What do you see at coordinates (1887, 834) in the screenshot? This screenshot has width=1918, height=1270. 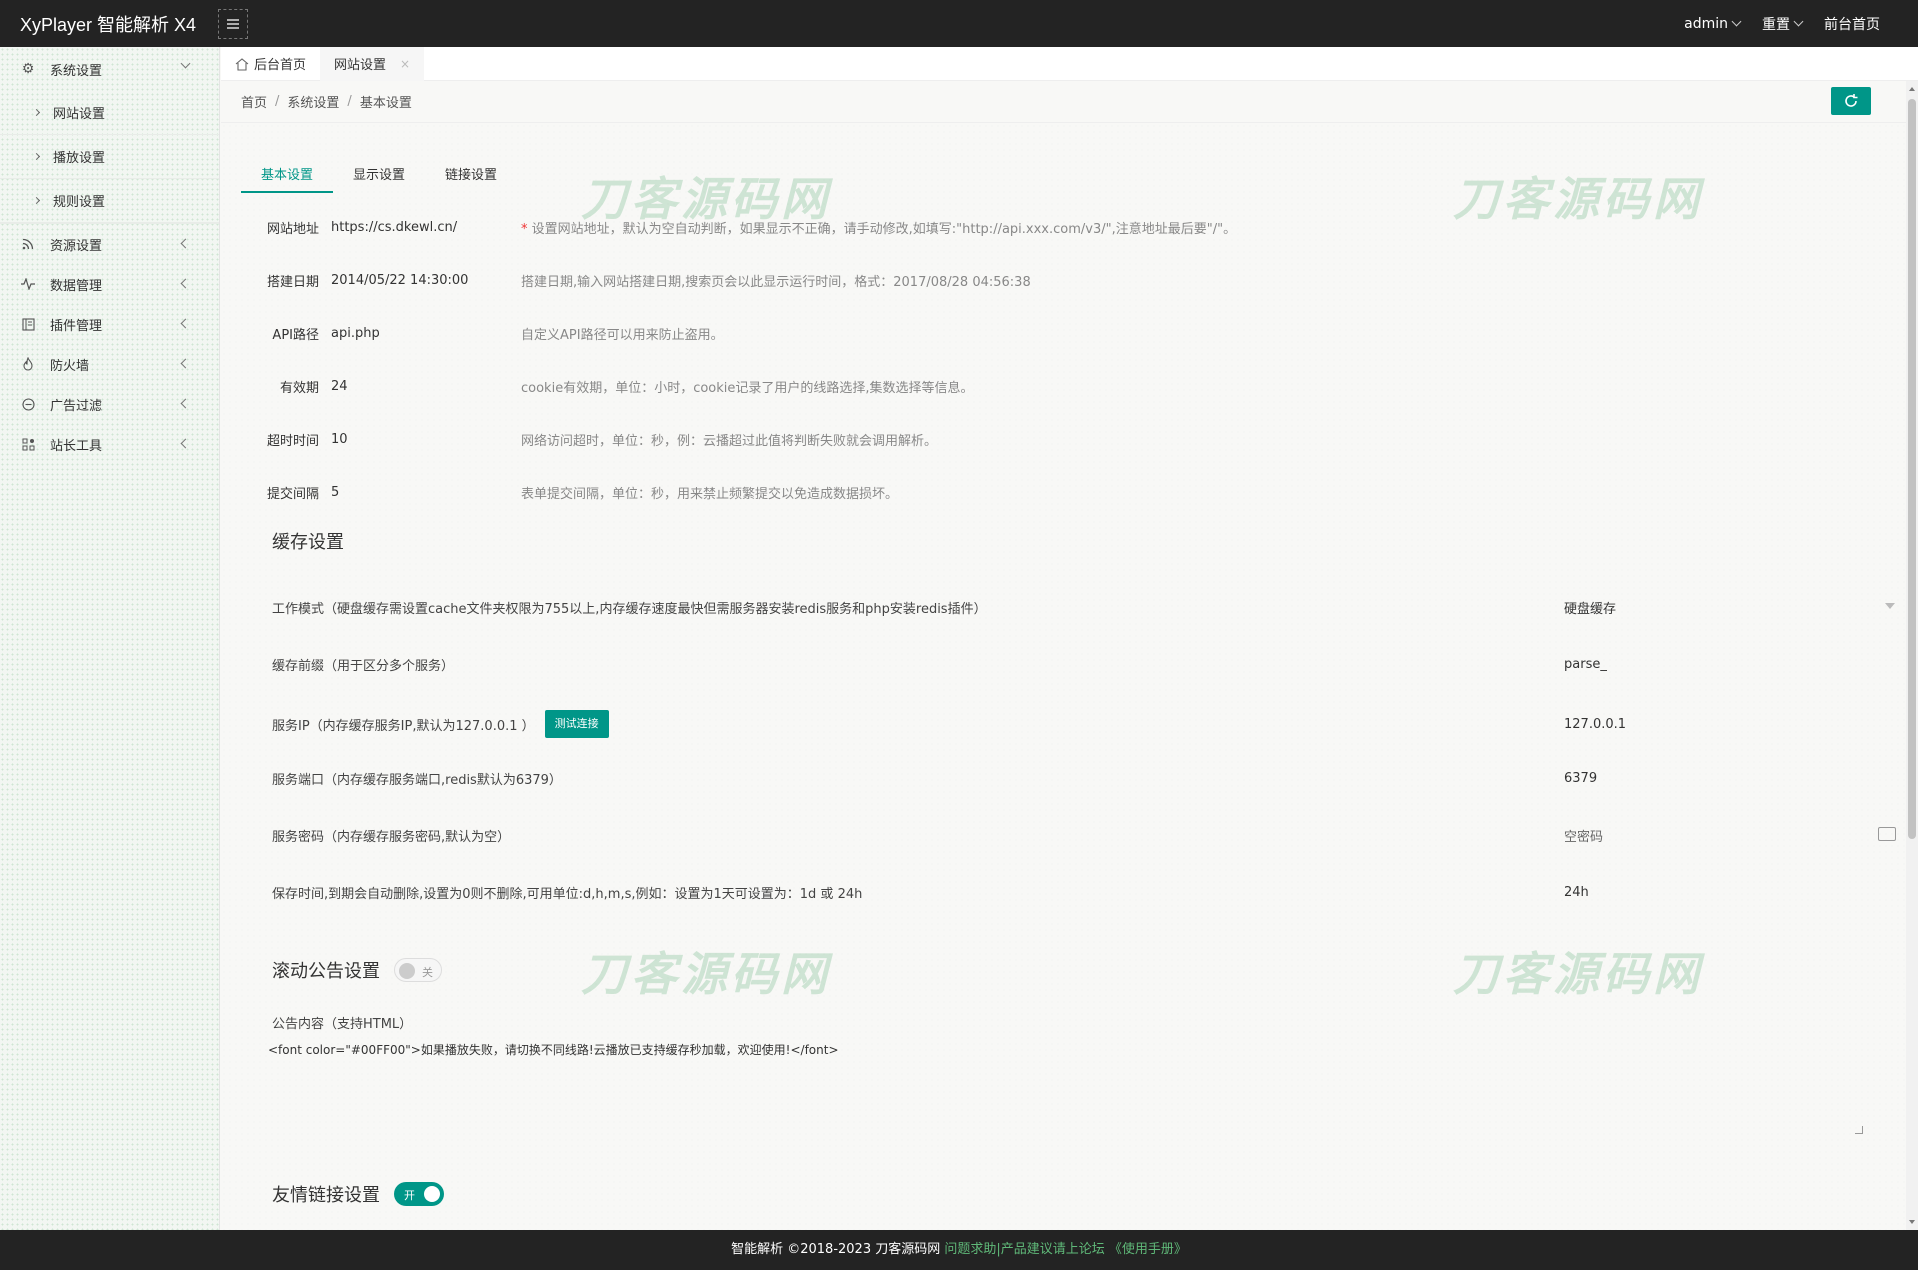 I see `keyboard-icon` at bounding box center [1887, 834].